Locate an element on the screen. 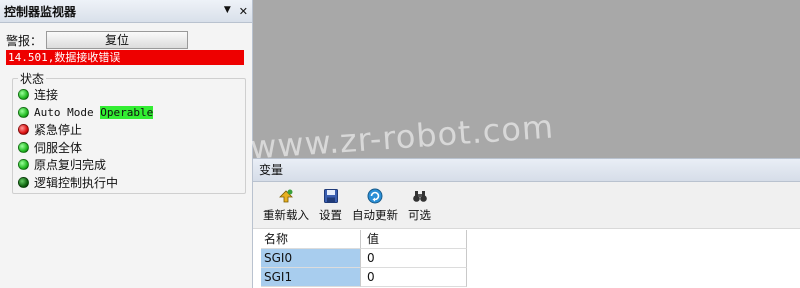  panel-title: 控制器监视器 is located at coordinates (40, 11).